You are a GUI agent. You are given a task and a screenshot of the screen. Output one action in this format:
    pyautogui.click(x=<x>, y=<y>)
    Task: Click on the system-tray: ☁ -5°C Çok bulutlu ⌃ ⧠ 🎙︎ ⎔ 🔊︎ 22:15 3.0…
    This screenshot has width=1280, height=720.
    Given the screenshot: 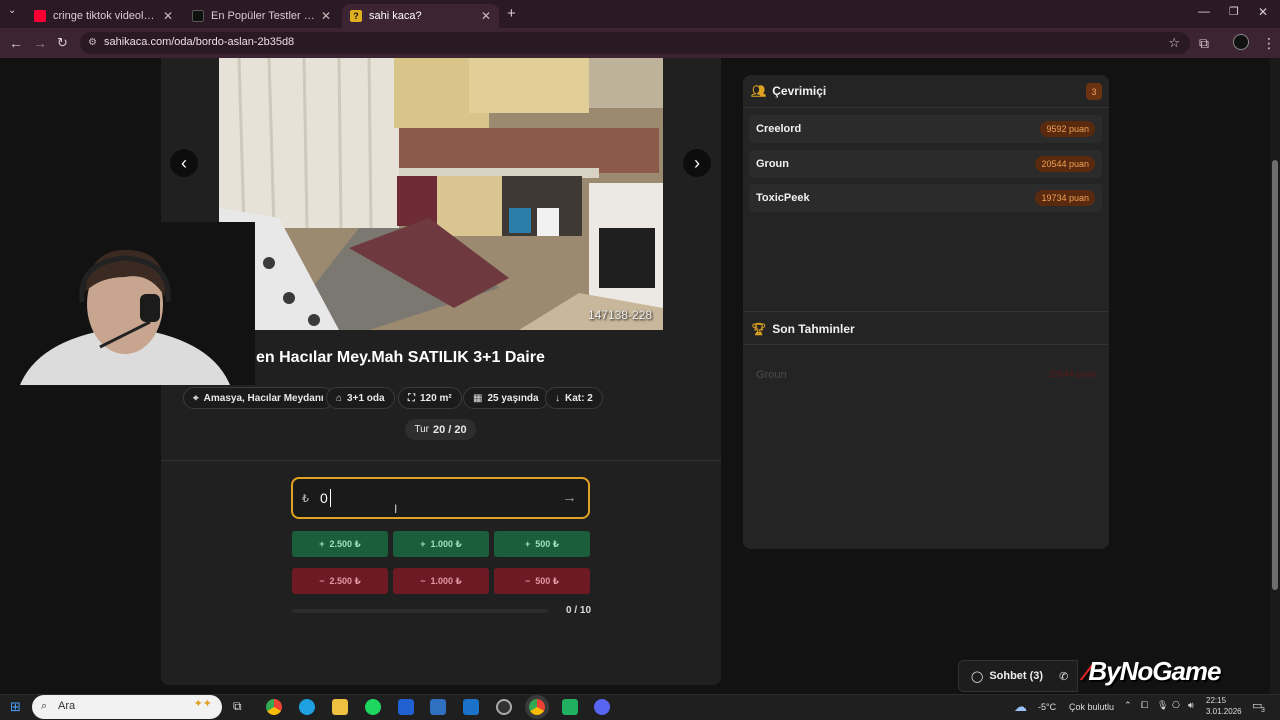 What is the action you would take?
    pyautogui.click(x=1139, y=706)
    